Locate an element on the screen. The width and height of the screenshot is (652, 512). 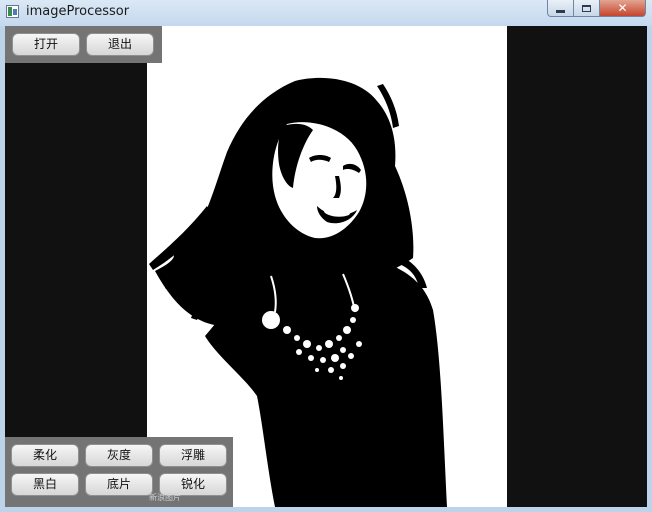
emboss-button: 浮雕 is located at coordinates (193, 455).